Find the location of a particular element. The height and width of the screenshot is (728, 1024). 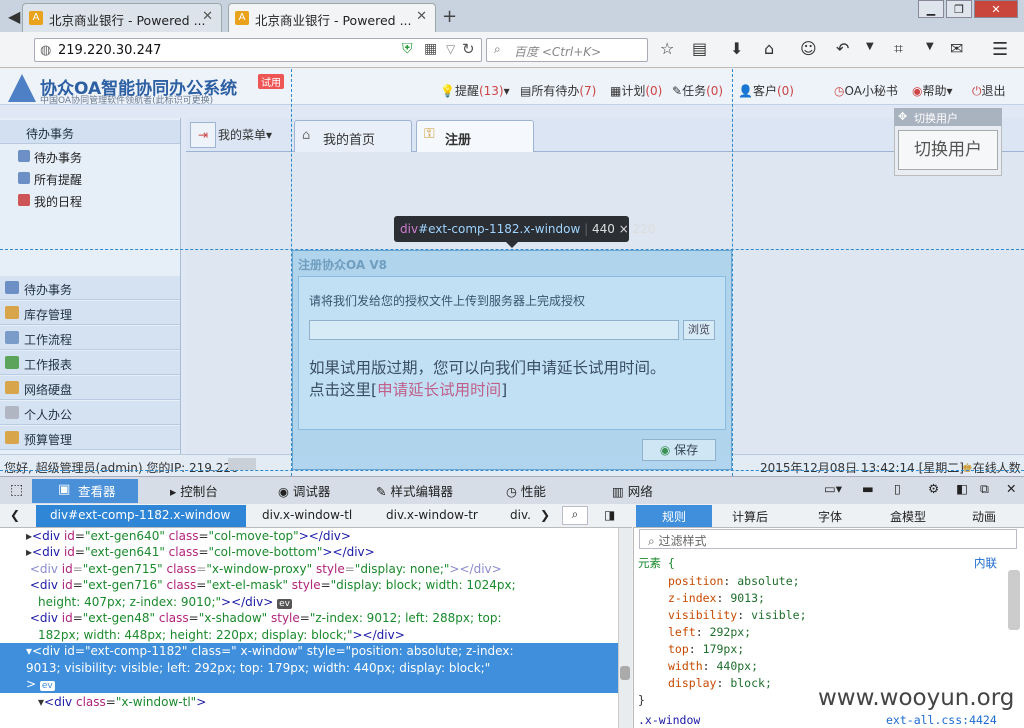

sidebar-item-todo: 待办事务 is located at coordinates (58, 157).